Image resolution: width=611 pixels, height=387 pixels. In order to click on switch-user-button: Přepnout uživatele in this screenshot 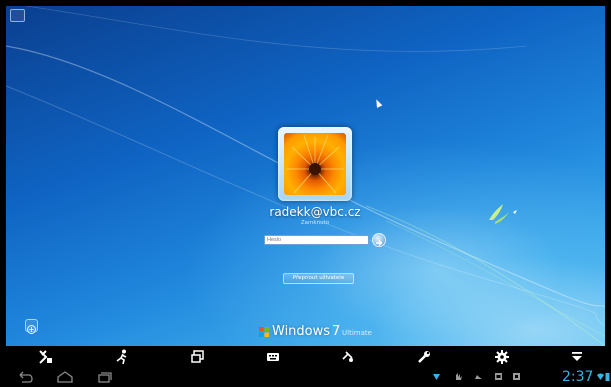, I will do `click(318, 278)`.